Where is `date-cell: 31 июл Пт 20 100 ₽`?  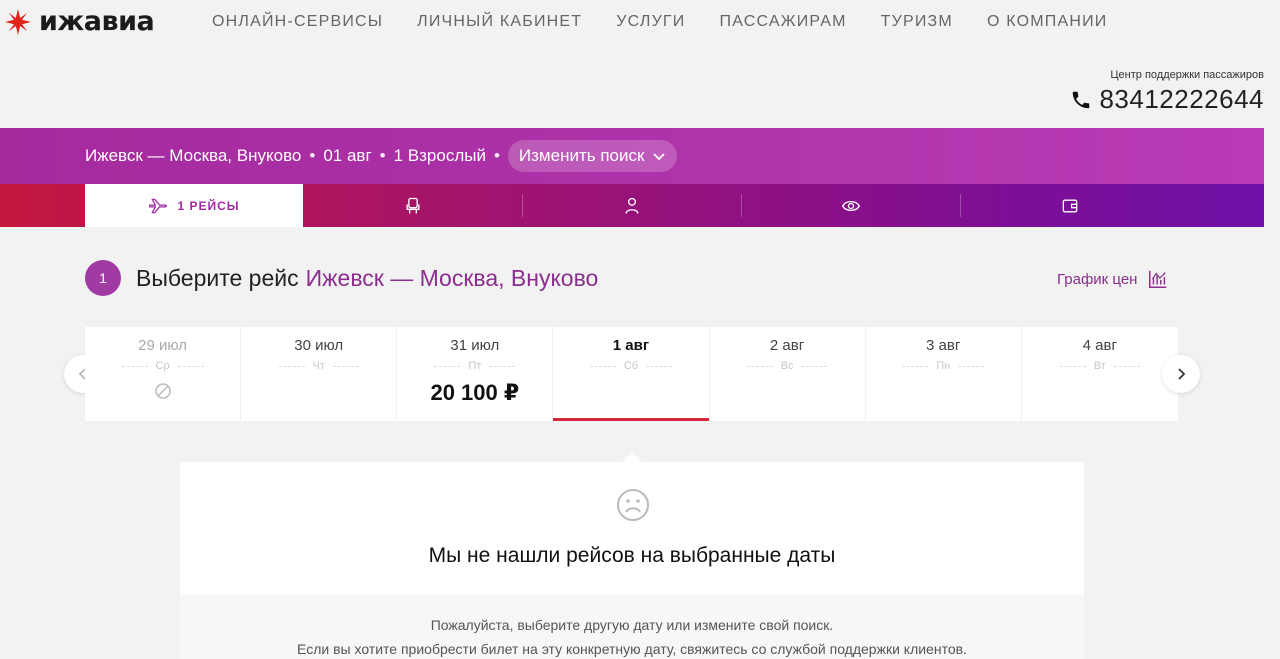 date-cell: 31 июл Пт 20 100 ₽ is located at coordinates (475, 374).